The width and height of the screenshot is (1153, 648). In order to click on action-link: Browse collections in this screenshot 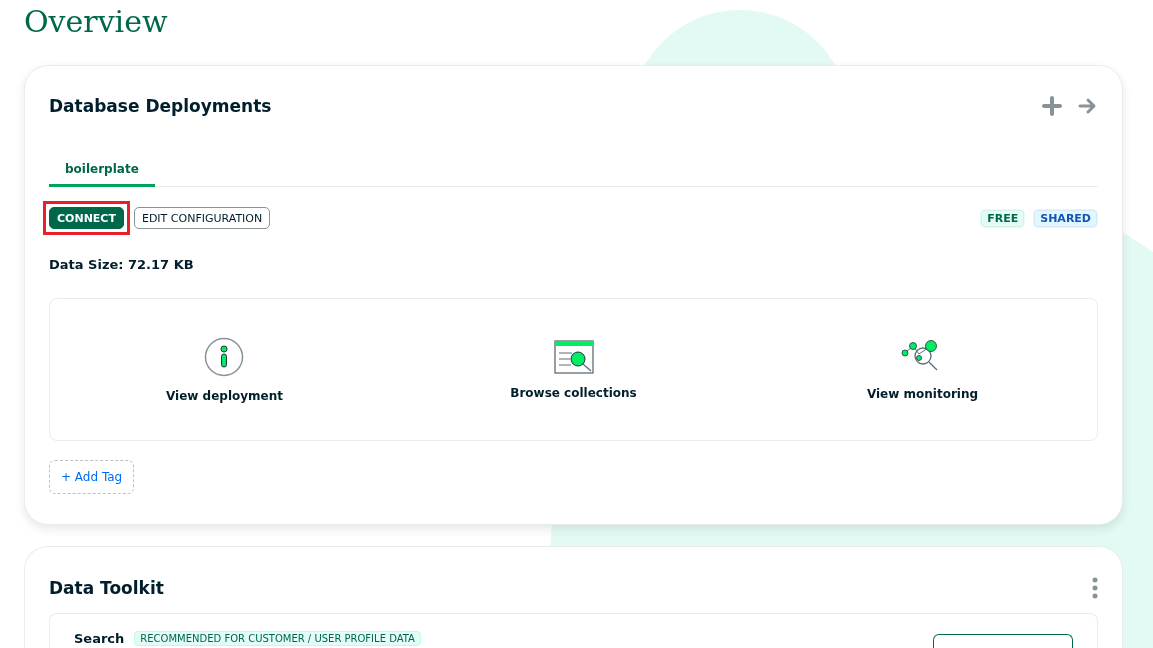, I will do `click(573, 369)`.